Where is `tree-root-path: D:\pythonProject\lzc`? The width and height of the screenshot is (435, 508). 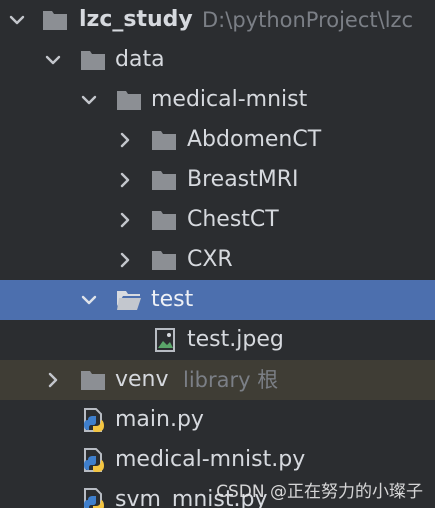
tree-root-path: D:\pythonProject\lzc is located at coordinates (308, 20).